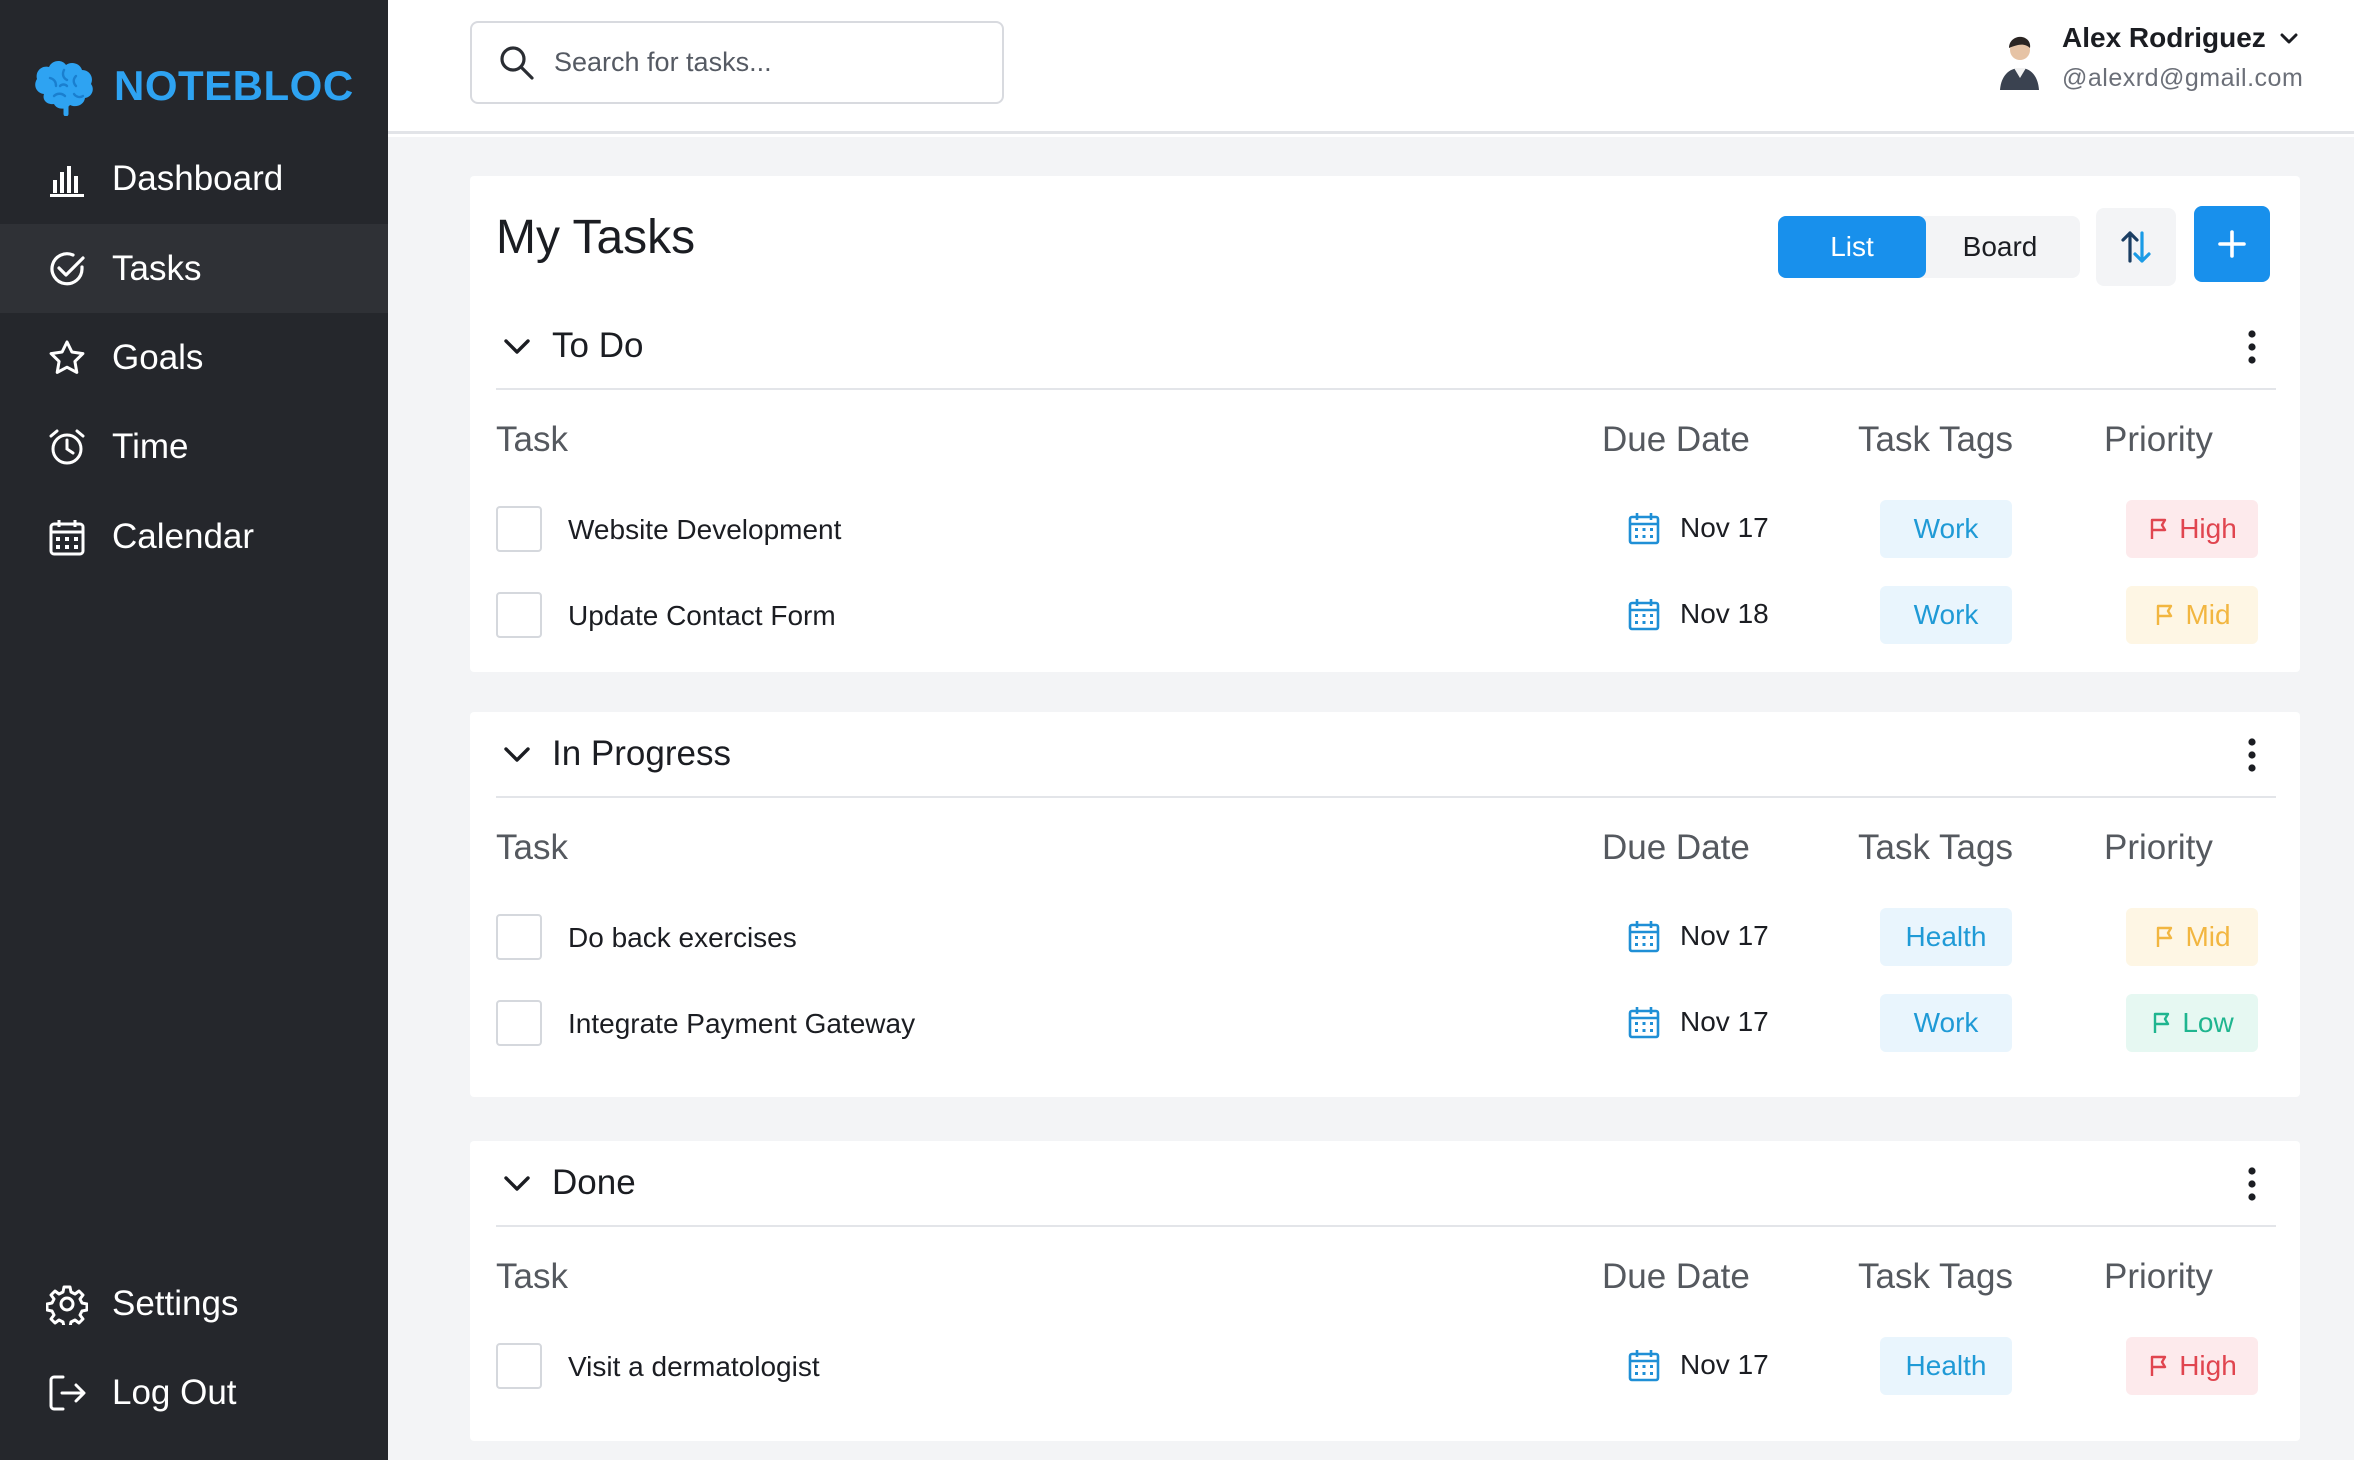 The width and height of the screenshot is (2372, 1460). I want to click on sidebar-item-goals: Goals, so click(194, 357).